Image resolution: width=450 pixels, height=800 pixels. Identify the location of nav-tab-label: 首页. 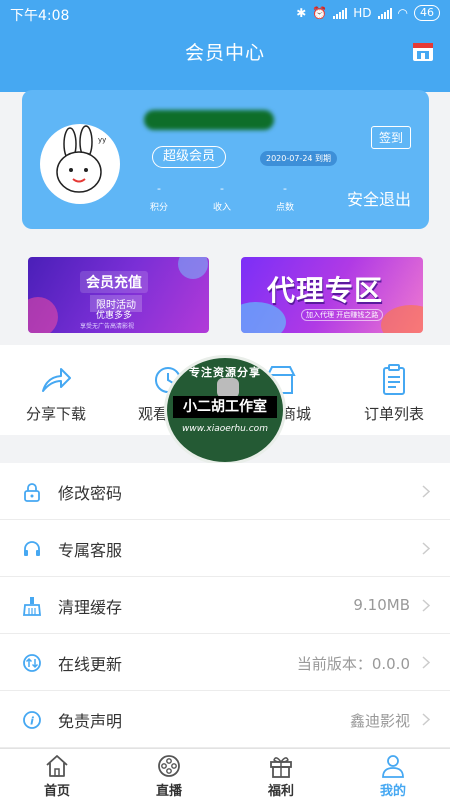
(56, 791).